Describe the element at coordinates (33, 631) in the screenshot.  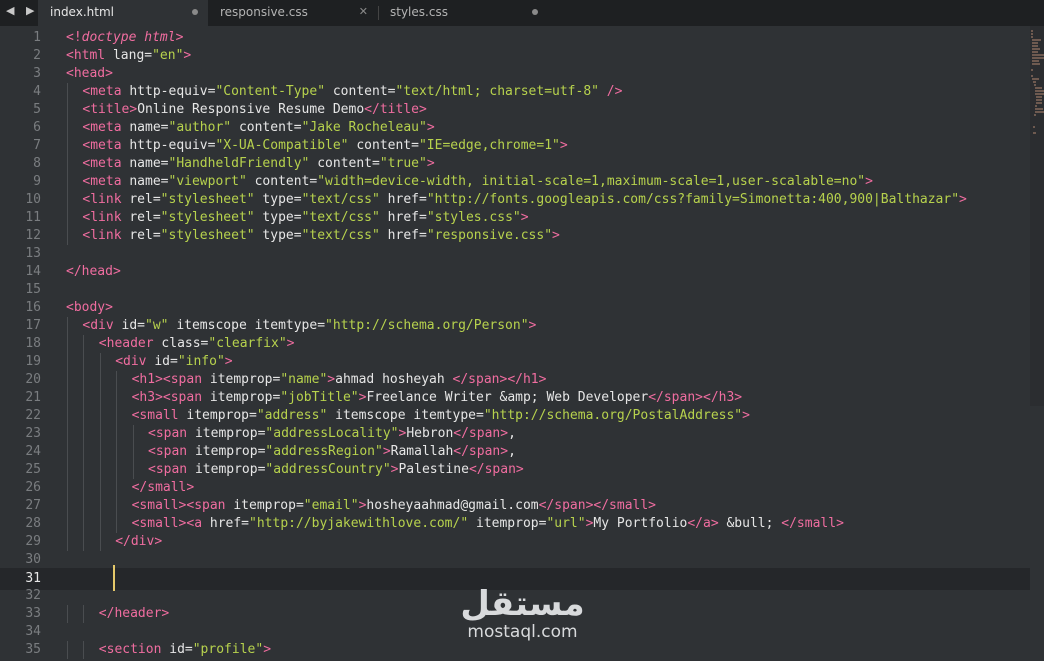
I see `line-number: 34` at that location.